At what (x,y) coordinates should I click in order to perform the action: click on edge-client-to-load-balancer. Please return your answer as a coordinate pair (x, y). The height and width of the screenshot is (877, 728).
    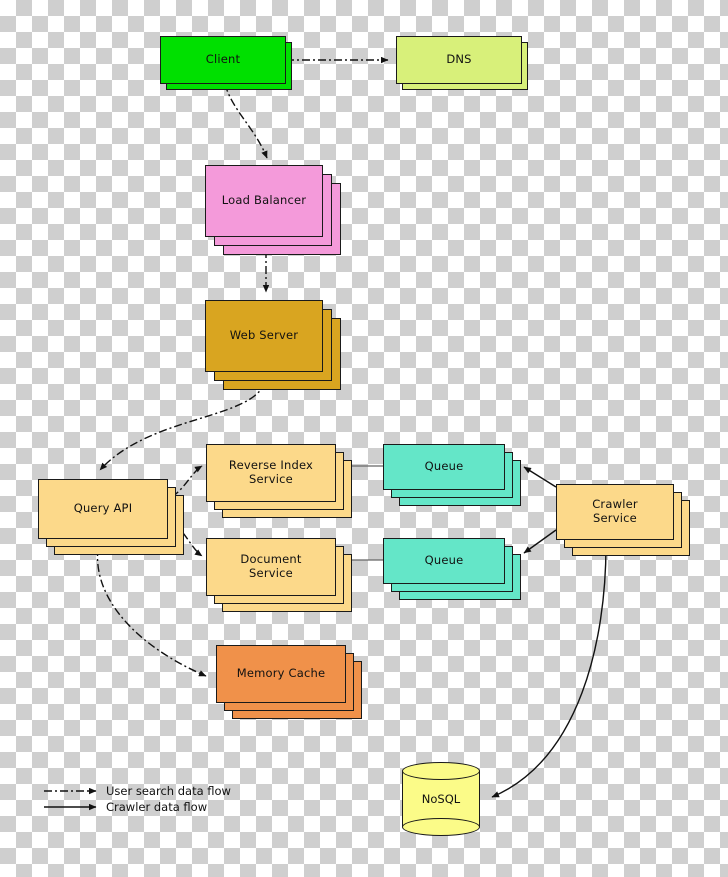
    Looking at the image, I should click on (246, 121).